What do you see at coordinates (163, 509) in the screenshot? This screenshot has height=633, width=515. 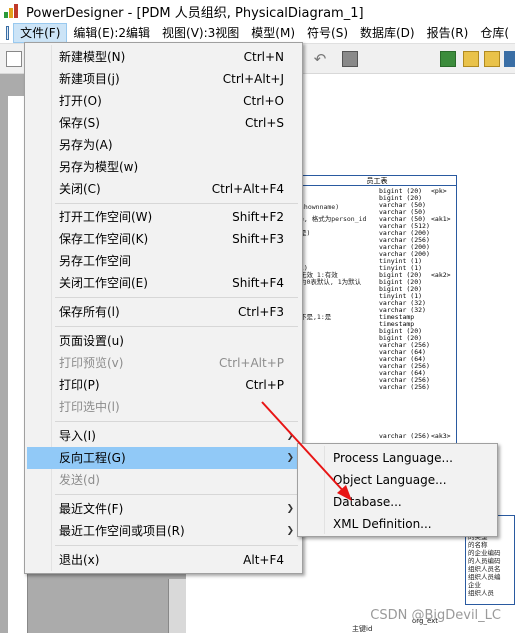 I see `menu-item-recent-files: 最近文件(F) ❯` at bounding box center [163, 509].